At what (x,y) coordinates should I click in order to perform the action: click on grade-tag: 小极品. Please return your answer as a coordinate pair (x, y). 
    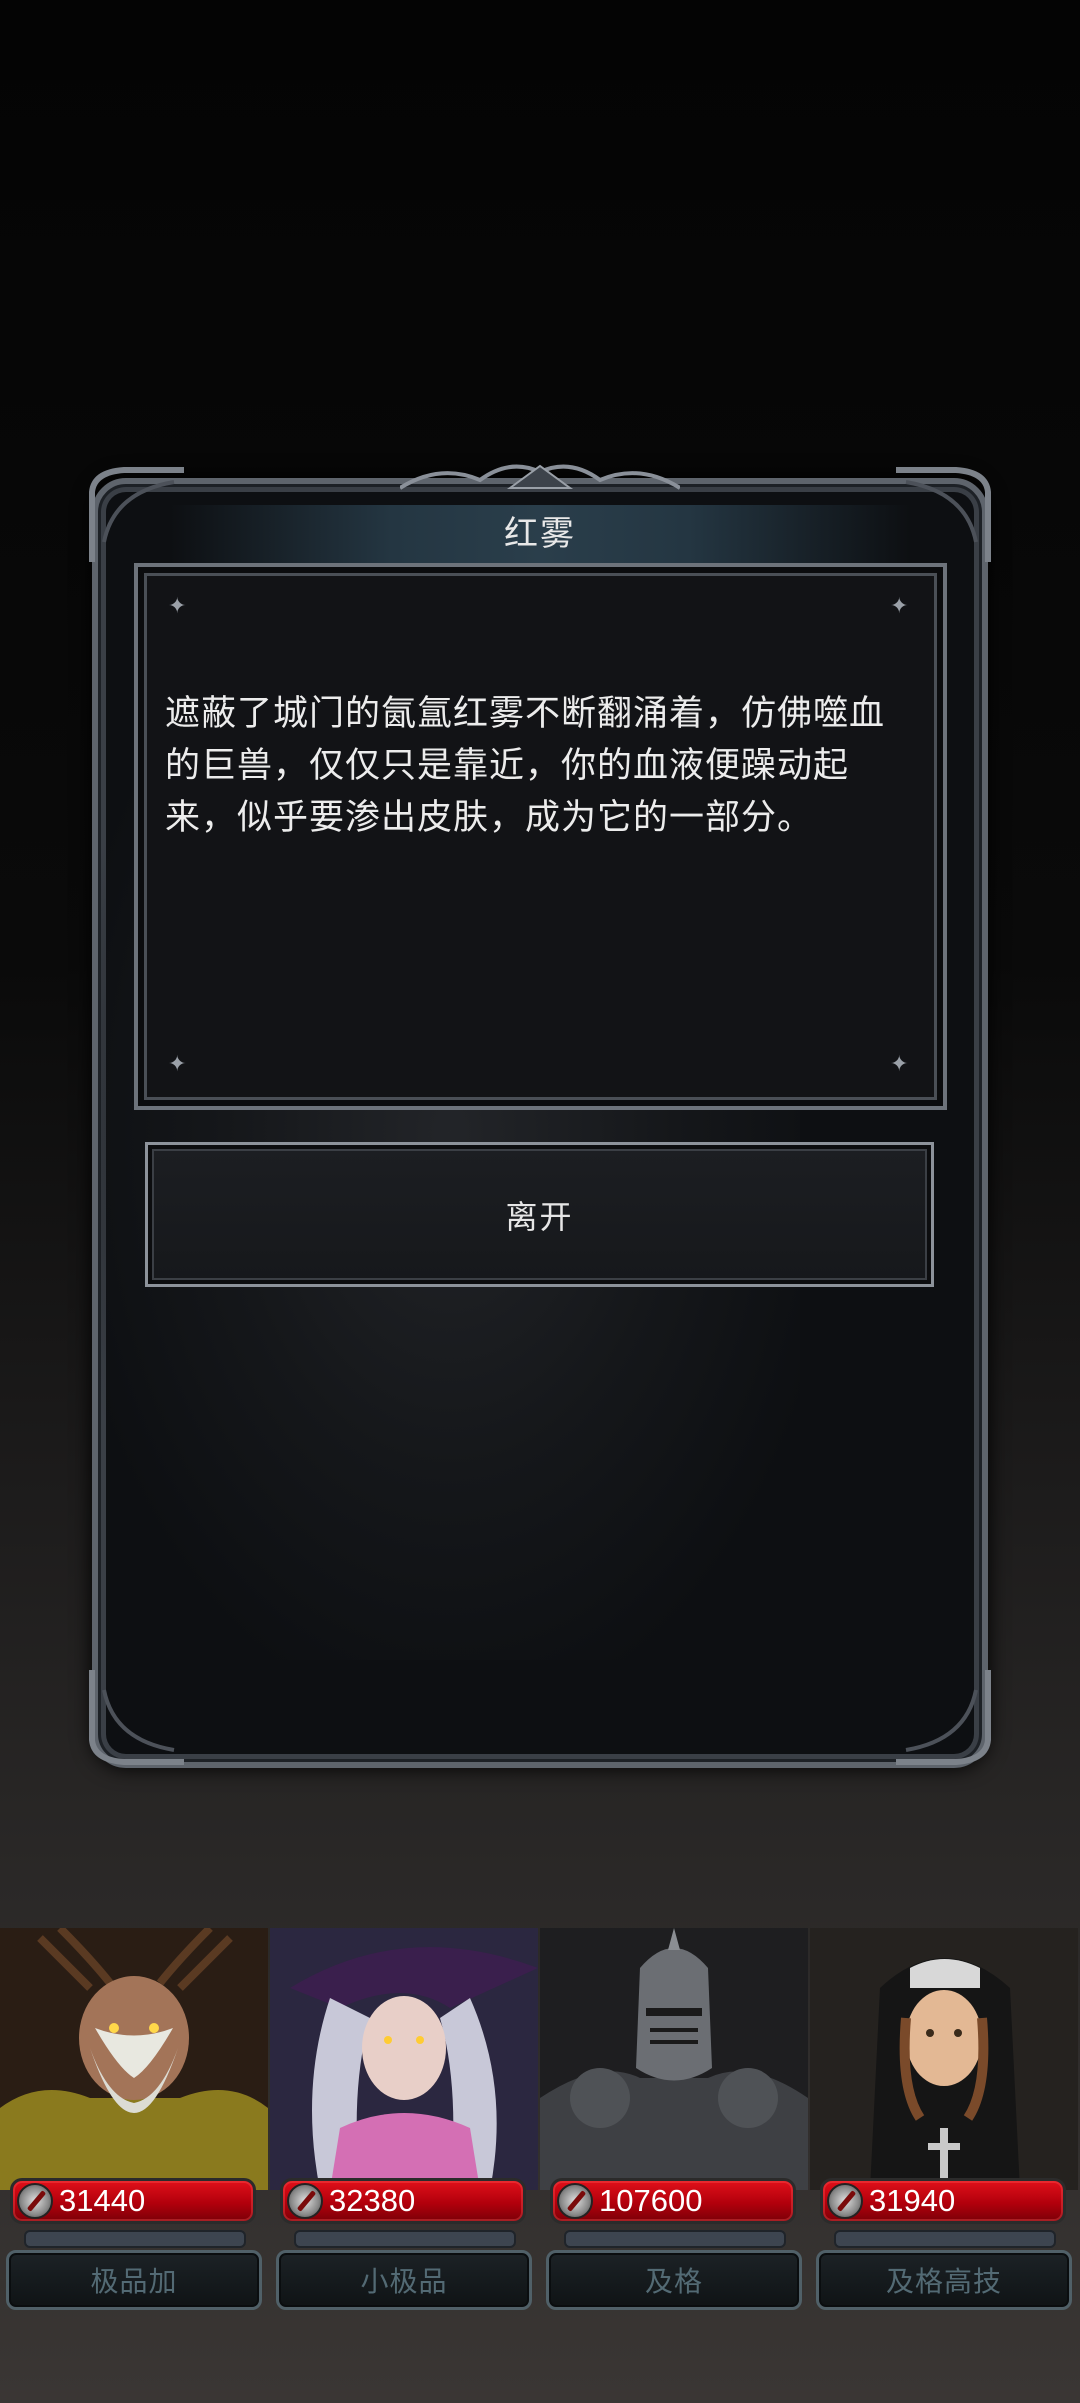
    Looking at the image, I should click on (404, 2280).